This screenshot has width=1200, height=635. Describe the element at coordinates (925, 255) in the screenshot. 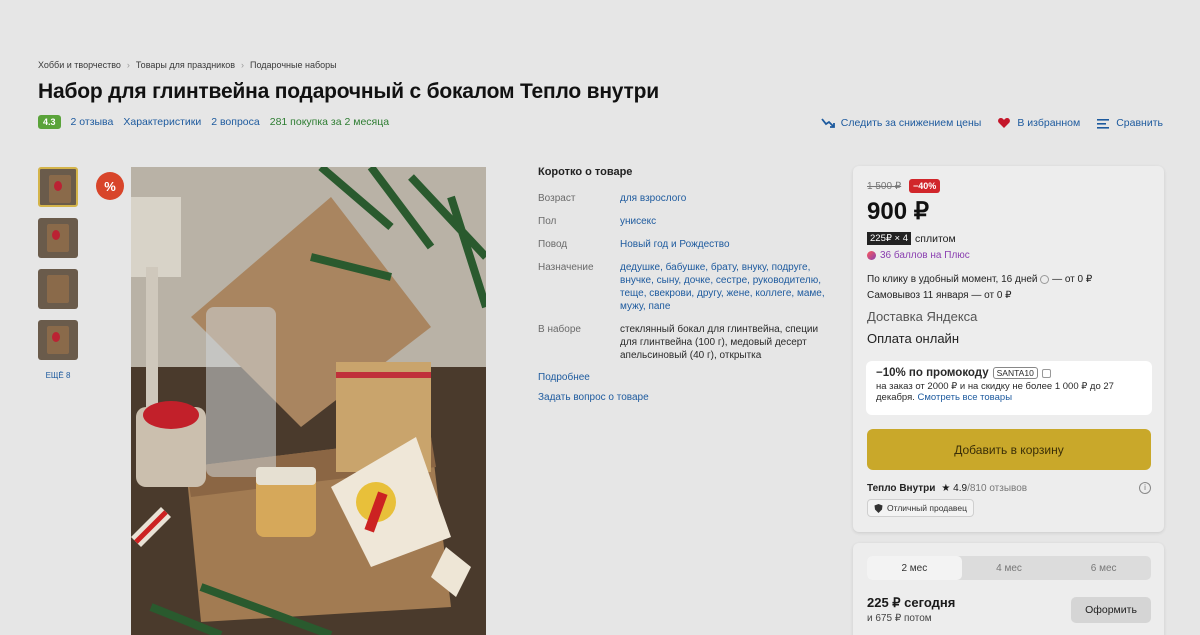

I see `plus-label: 36 баллов на Плюс` at that location.